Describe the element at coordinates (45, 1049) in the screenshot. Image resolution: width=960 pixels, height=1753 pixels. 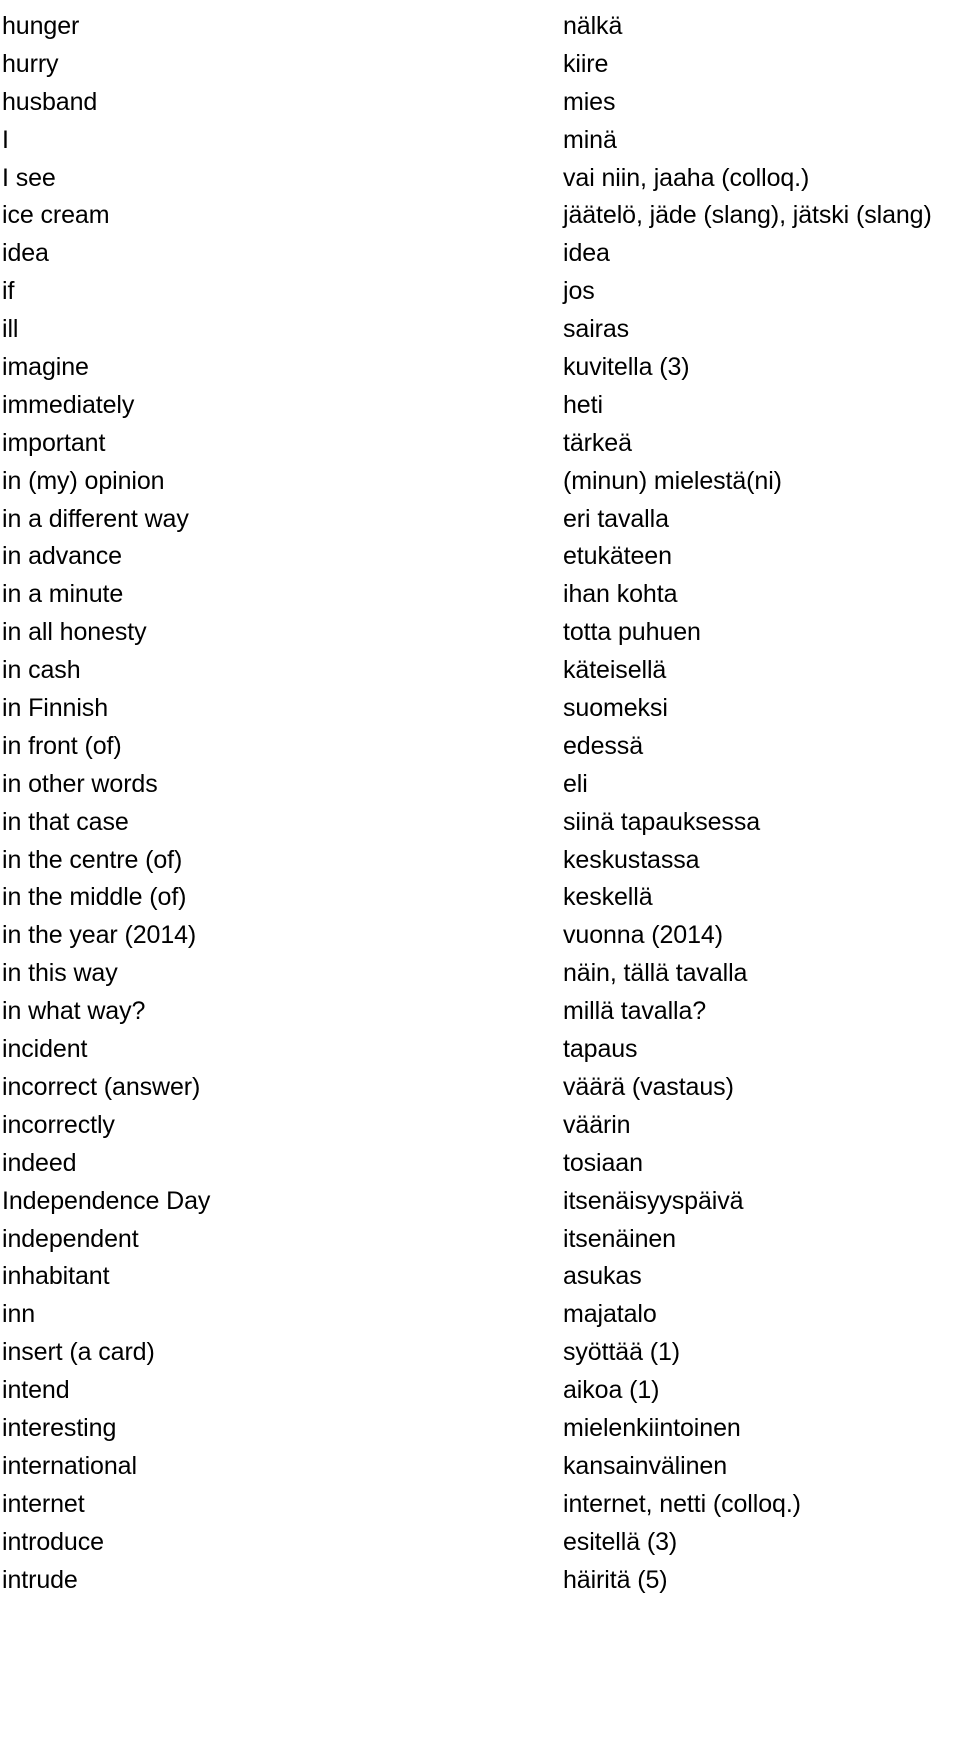
I see `glossary-term: incident` at that location.